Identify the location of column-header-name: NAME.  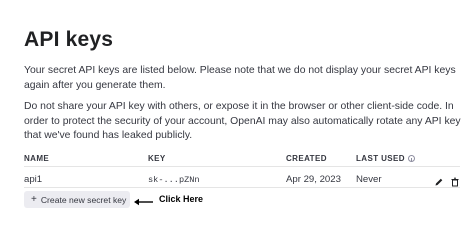
(37, 158).